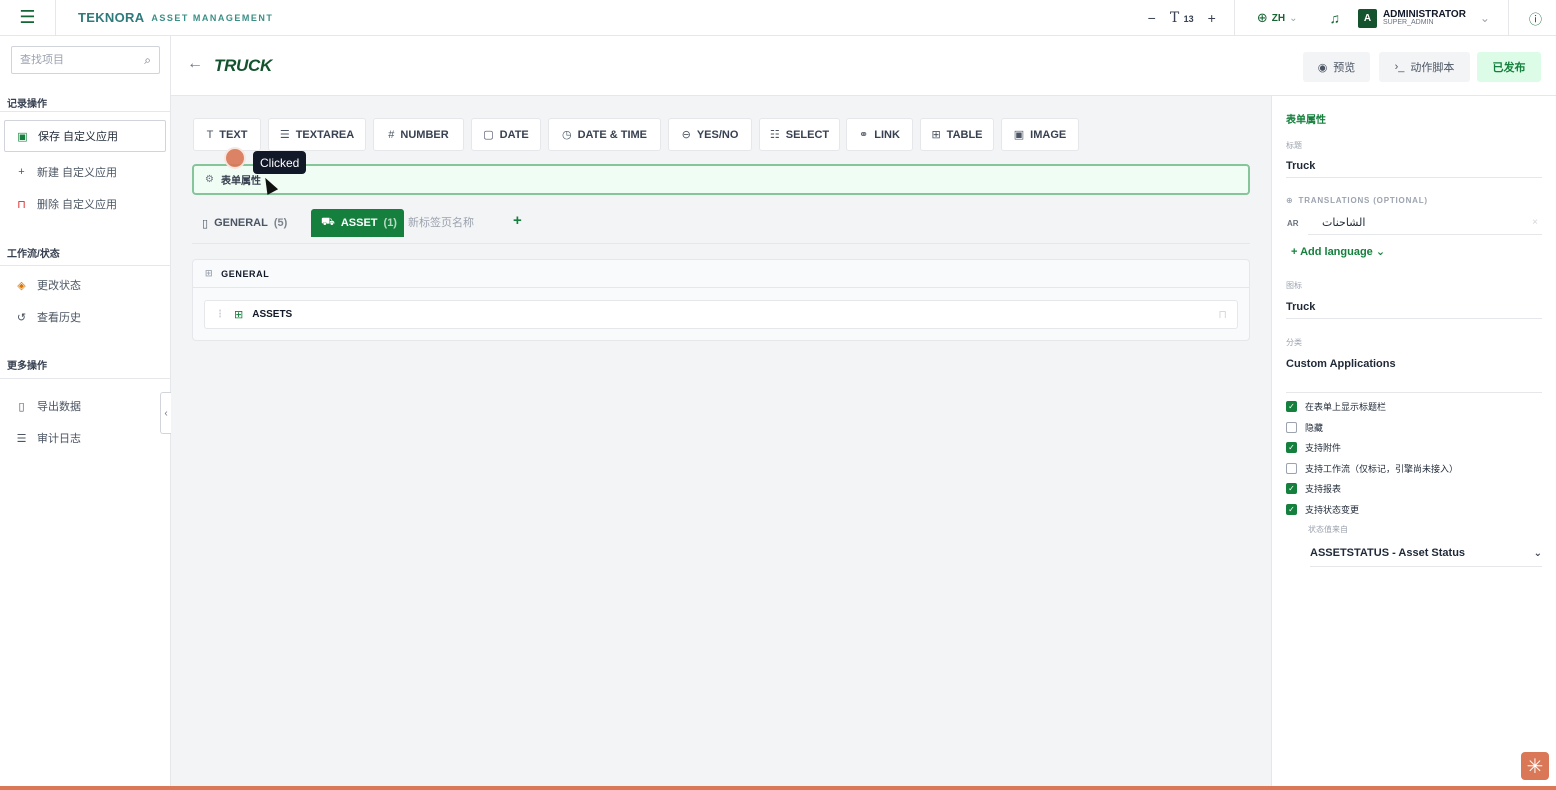 This screenshot has height=790, width=1556. What do you see at coordinates (1306, 120) in the screenshot?
I see `properties-title: 表单属性` at bounding box center [1306, 120].